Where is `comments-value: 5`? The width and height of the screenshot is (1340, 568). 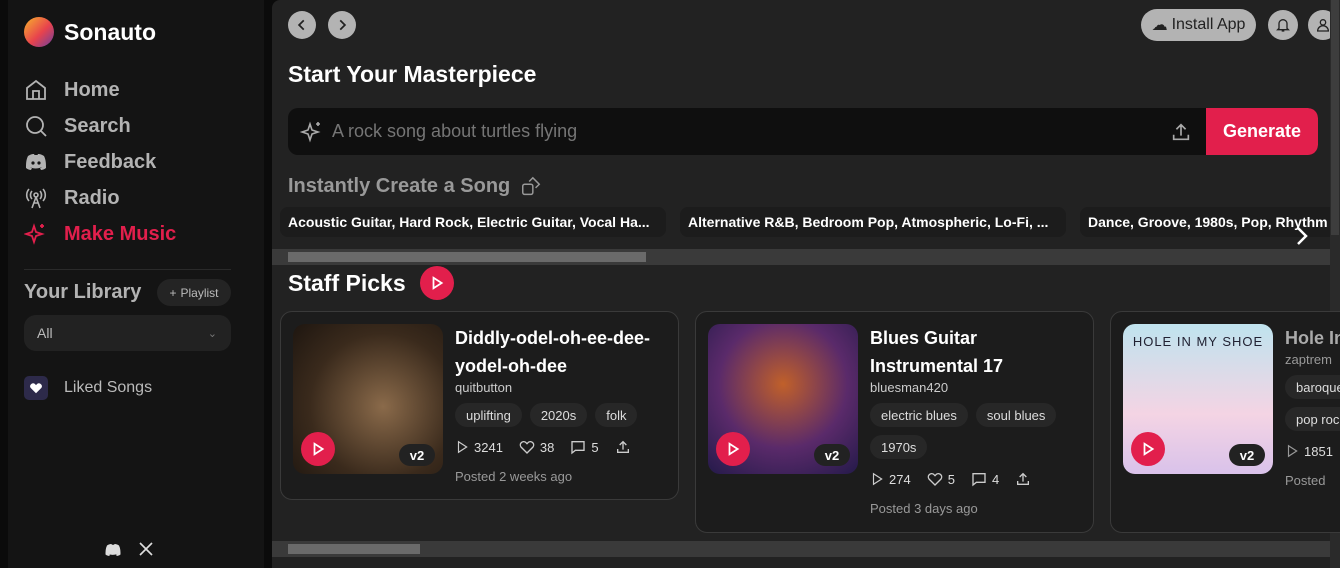
comments-value: 5 is located at coordinates (595, 447).